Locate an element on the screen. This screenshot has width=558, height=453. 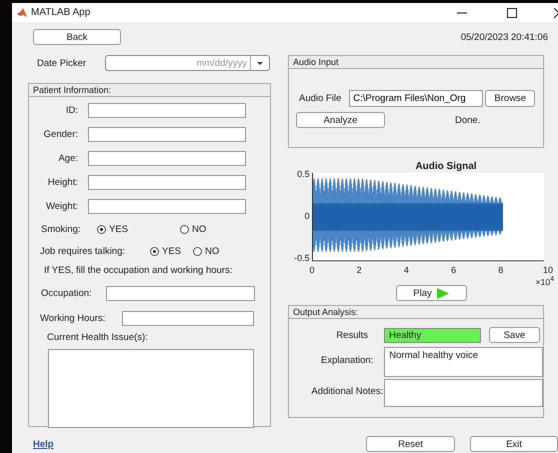
health-issues-label: Current Health Issue(s): is located at coordinates (98, 337).